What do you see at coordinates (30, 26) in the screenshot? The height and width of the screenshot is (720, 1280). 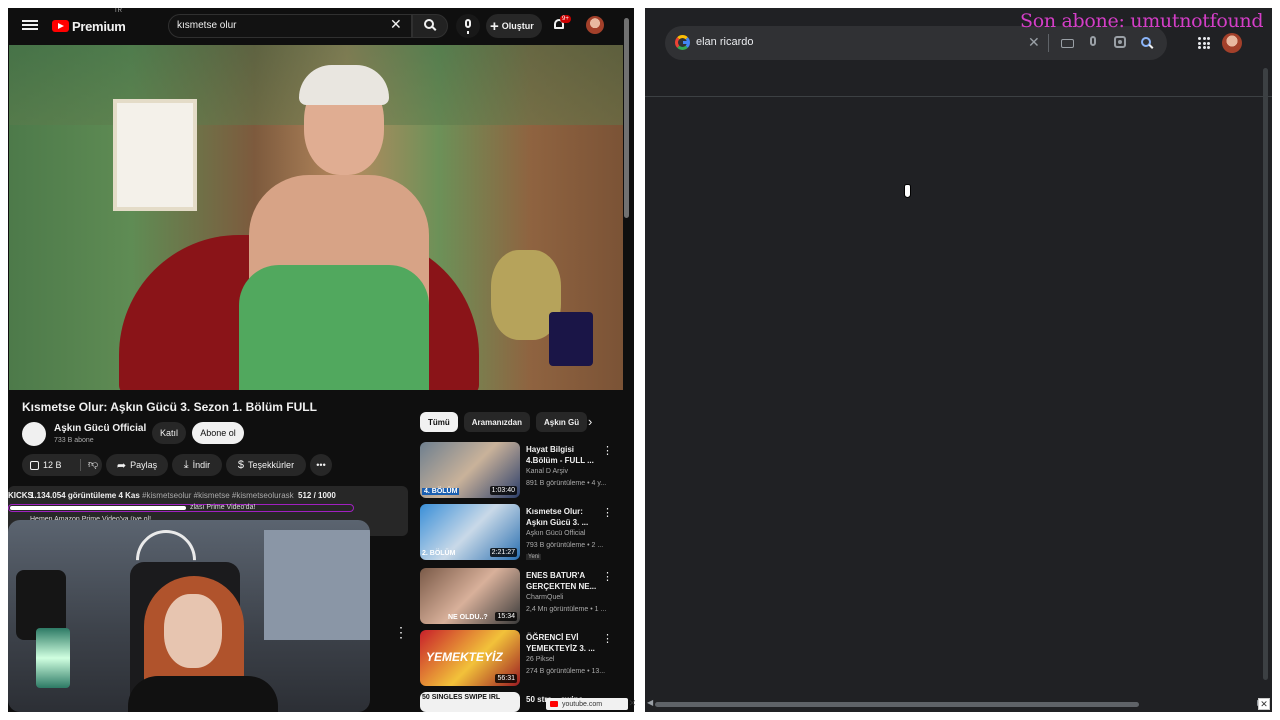 I see `menu-icon` at bounding box center [30, 26].